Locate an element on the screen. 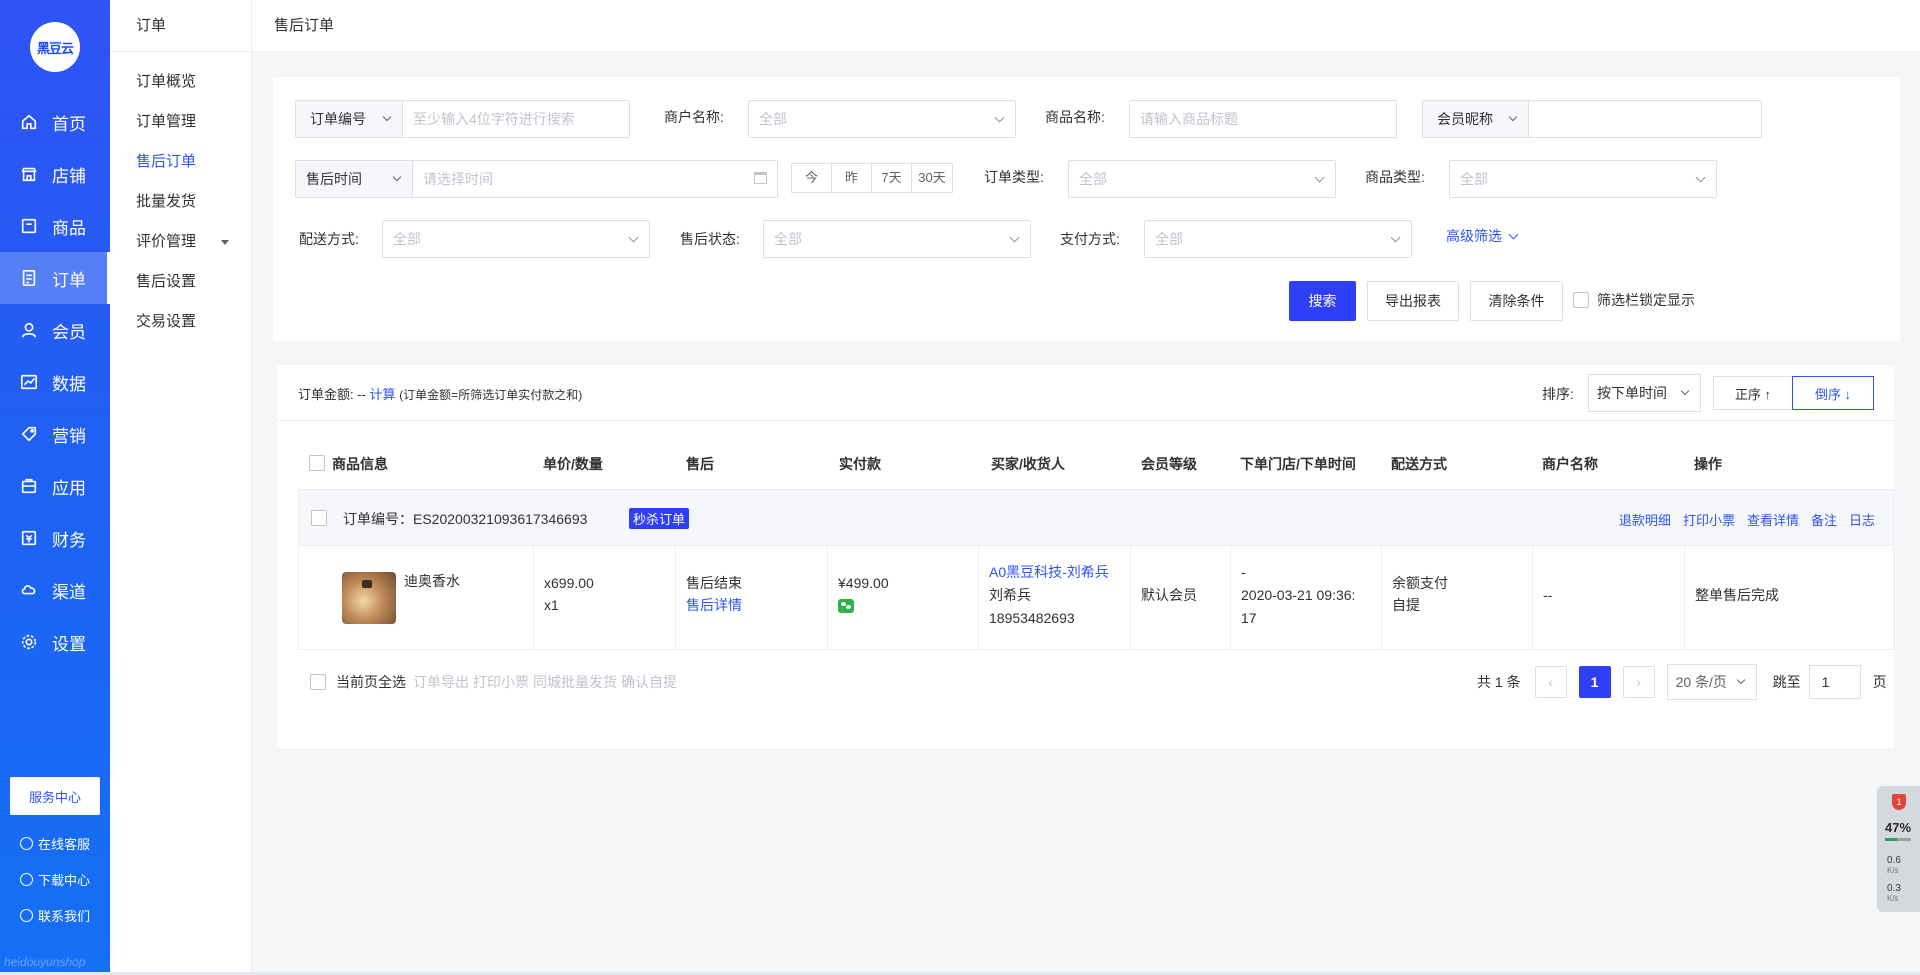 The image size is (1920, 975). nav-item-finance: 财务 is located at coordinates (55, 538).